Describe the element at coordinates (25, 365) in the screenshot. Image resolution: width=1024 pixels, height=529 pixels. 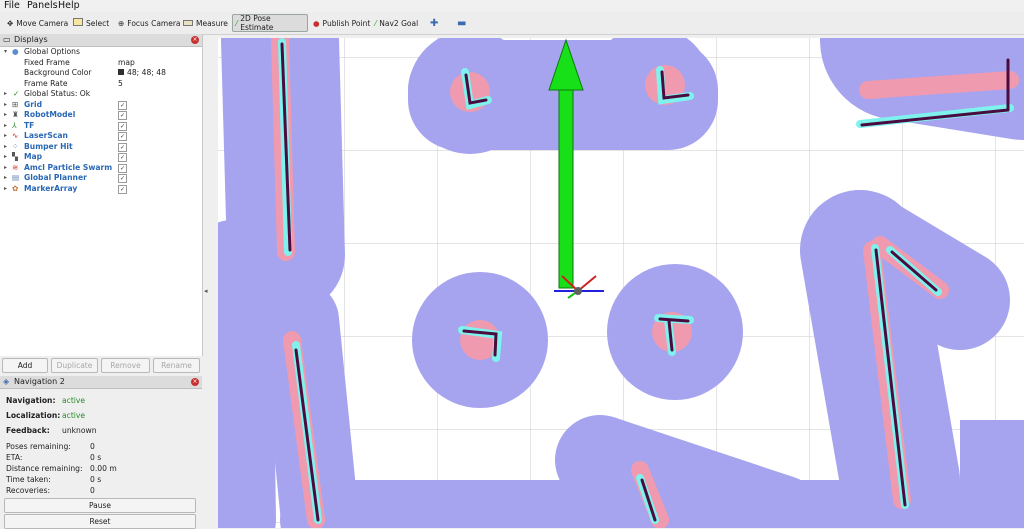
I see `add-button: Add` at that location.